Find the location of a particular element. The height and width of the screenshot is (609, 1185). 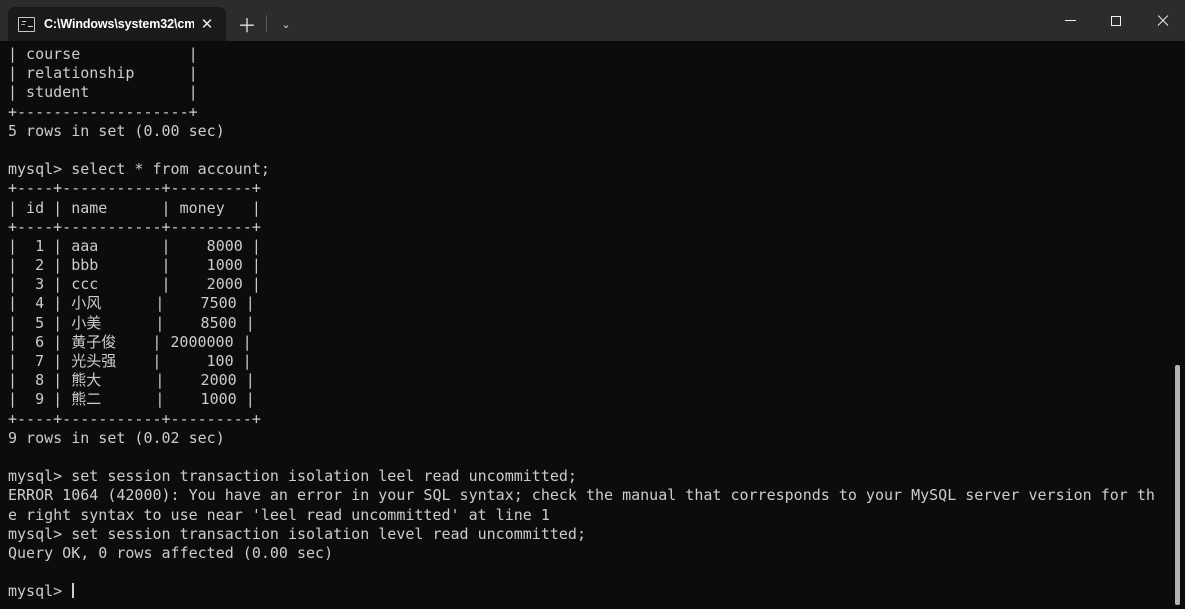

terminal-line: | 9 | 熊二 | 1000 | is located at coordinates (131, 399).